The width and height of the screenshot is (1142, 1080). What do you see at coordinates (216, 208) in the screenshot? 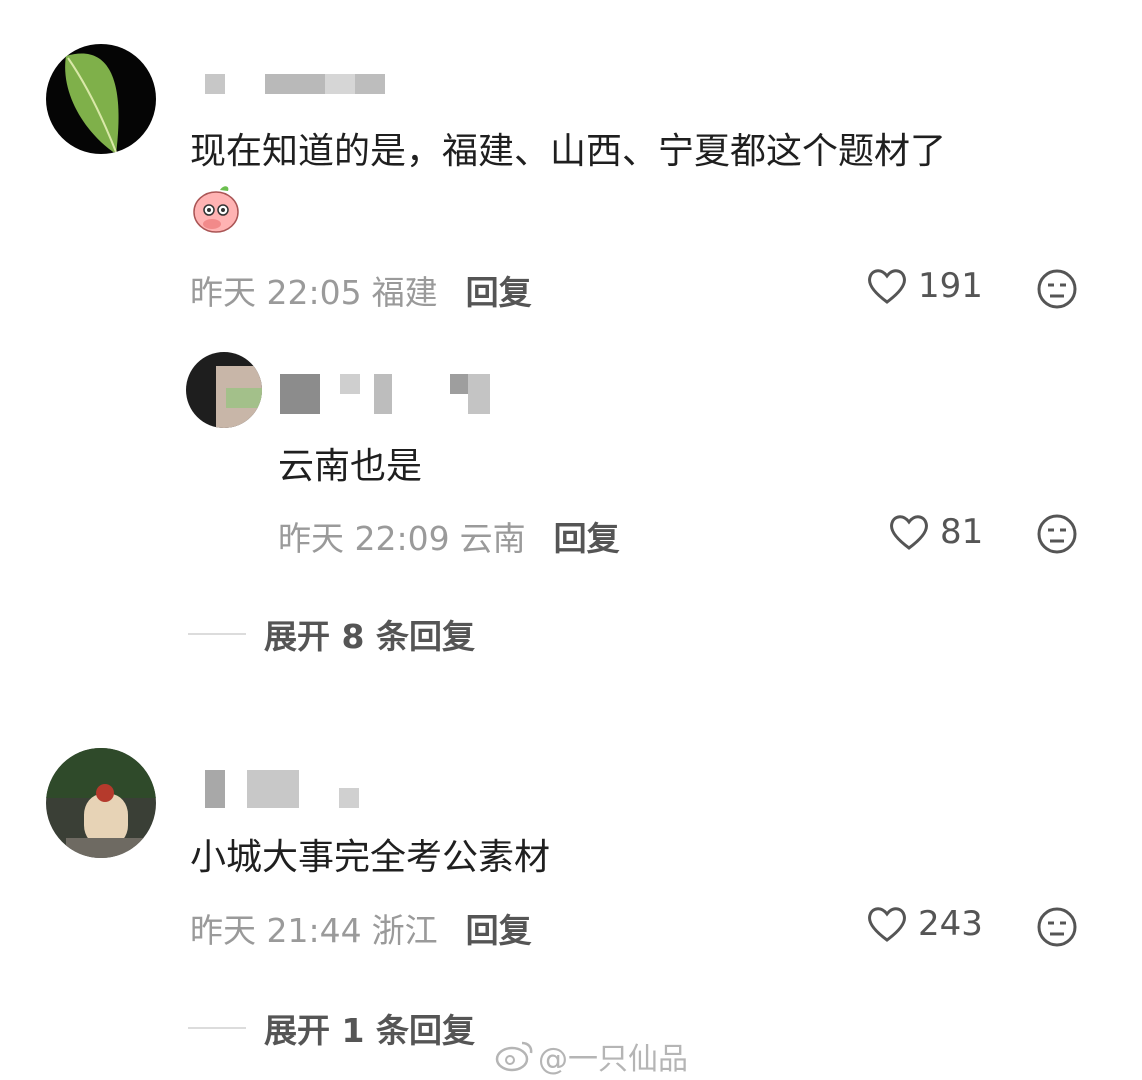
I see `emoji-sticker` at bounding box center [216, 208].